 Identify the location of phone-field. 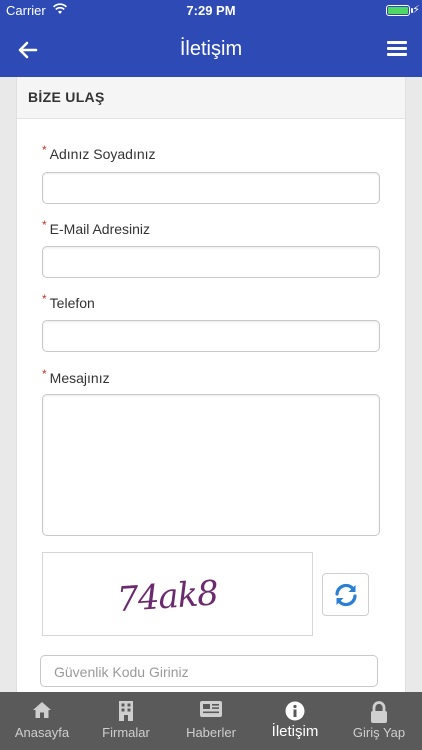
(211, 336).